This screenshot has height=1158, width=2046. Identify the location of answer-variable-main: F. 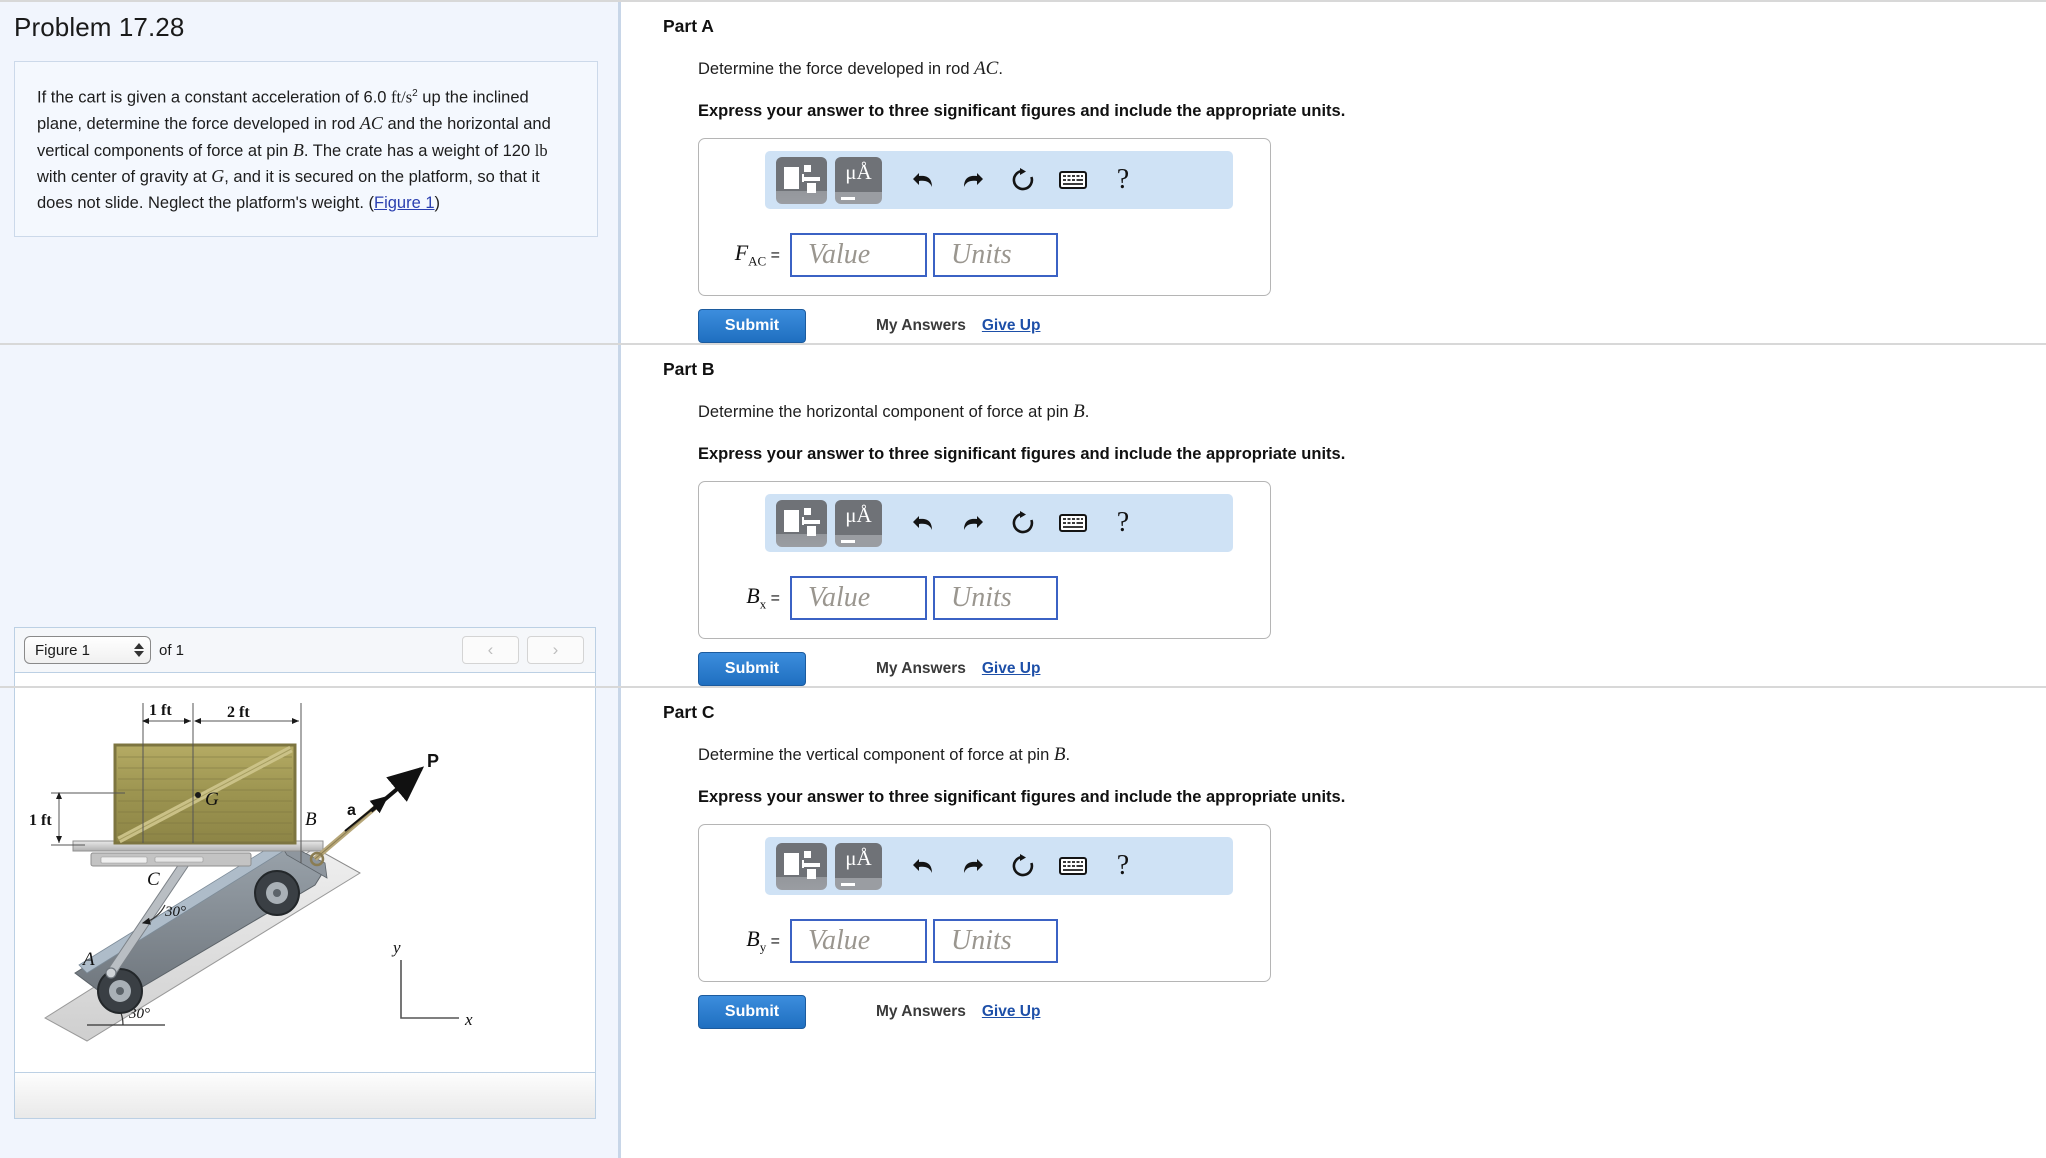
(741, 253).